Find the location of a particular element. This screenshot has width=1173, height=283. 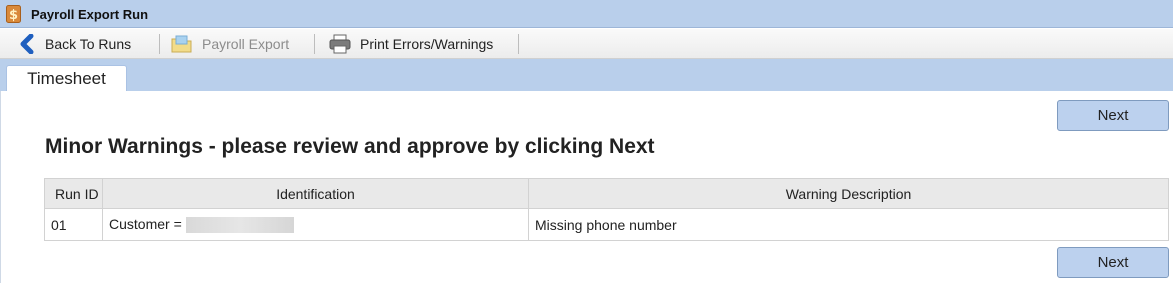

column-header-run-id: Run ID is located at coordinates (73, 193).